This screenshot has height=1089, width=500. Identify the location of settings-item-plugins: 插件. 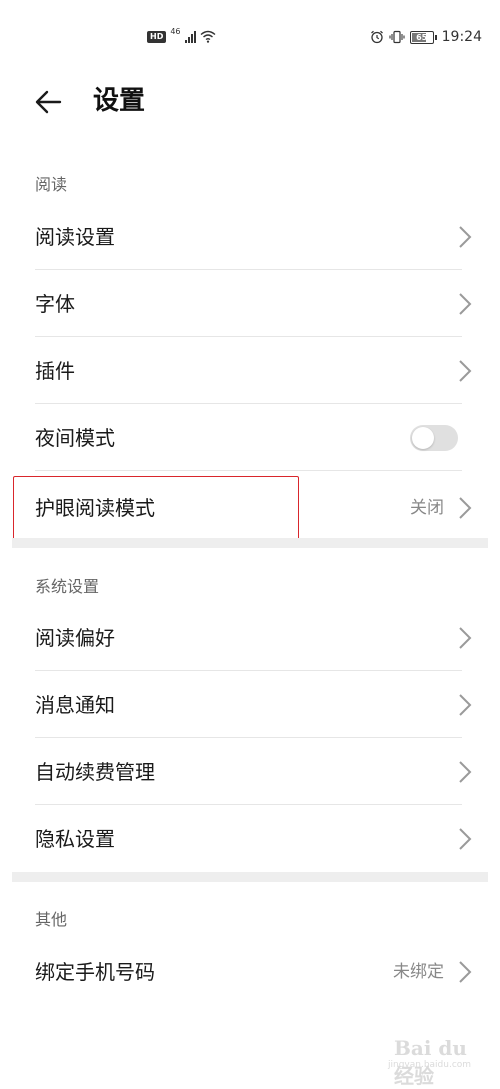
(250, 371).